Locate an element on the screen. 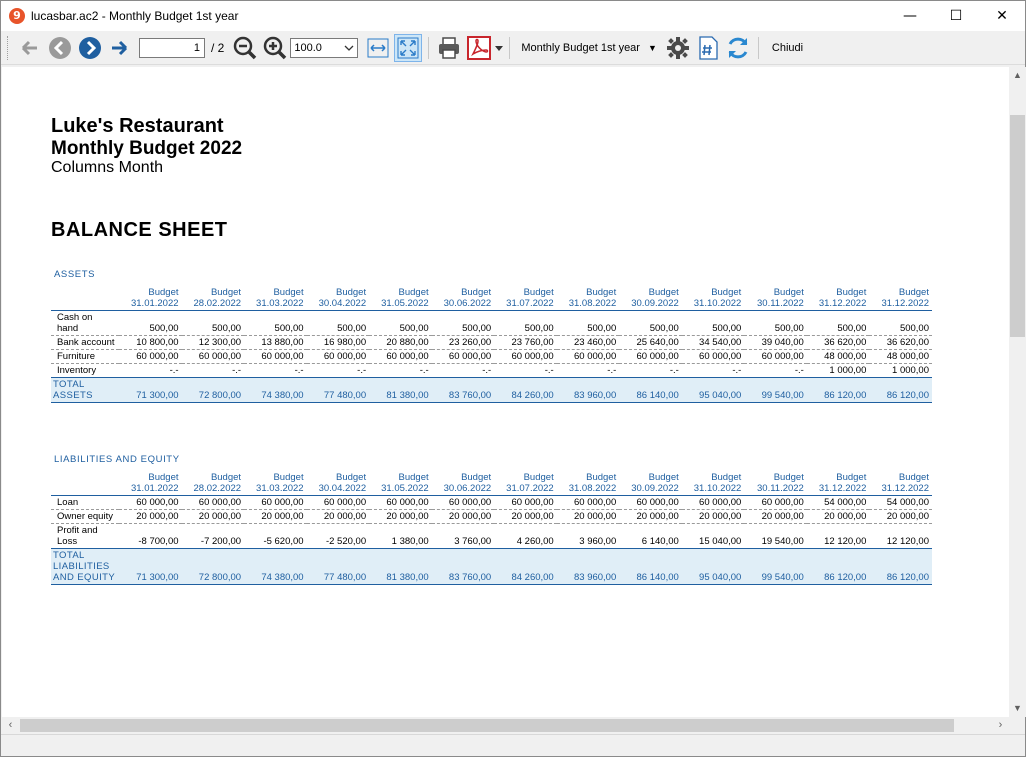 The width and height of the screenshot is (1026, 757). vertical-scroll-thumb is located at coordinates (1017, 226).